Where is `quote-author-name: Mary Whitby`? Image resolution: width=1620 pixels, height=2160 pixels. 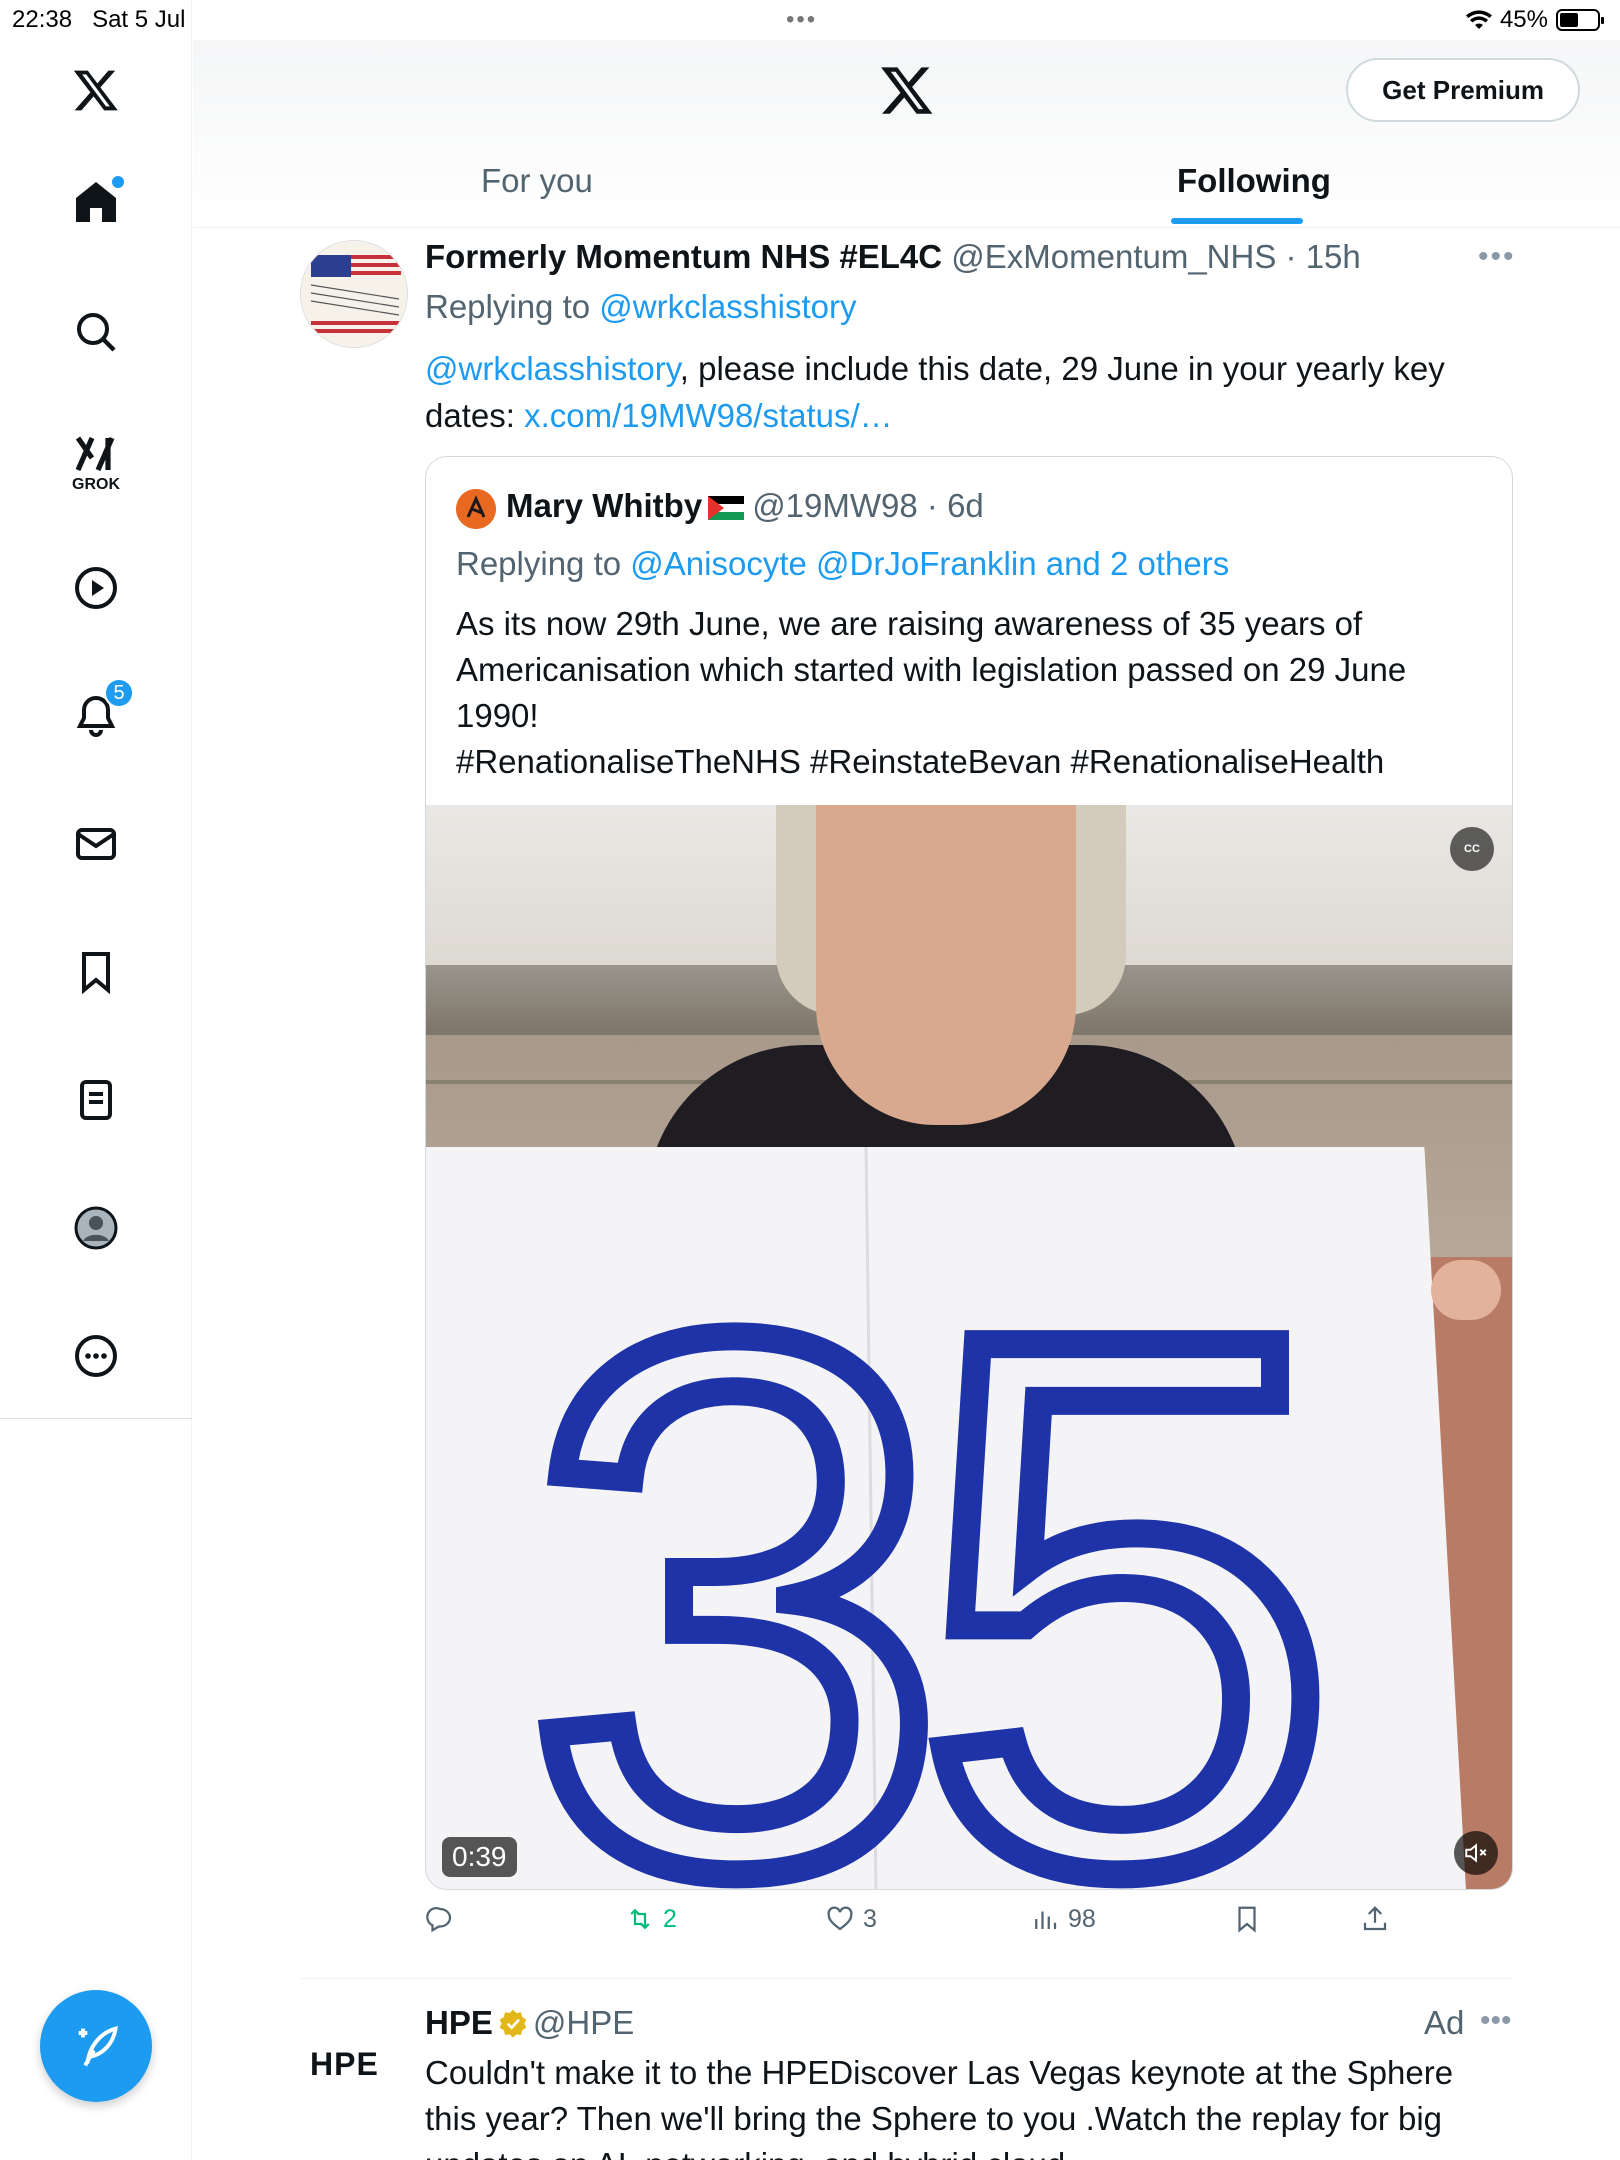
quote-author-name: Mary Whitby is located at coordinates (604, 505).